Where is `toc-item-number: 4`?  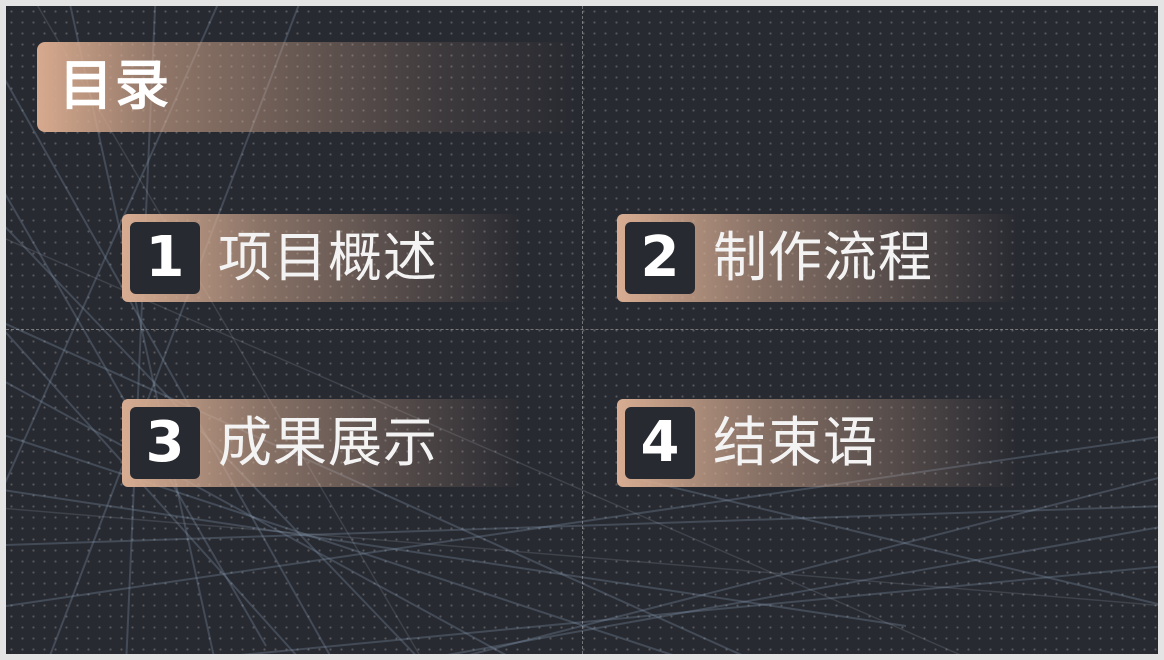
toc-item-number: 4 is located at coordinates (660, 443).